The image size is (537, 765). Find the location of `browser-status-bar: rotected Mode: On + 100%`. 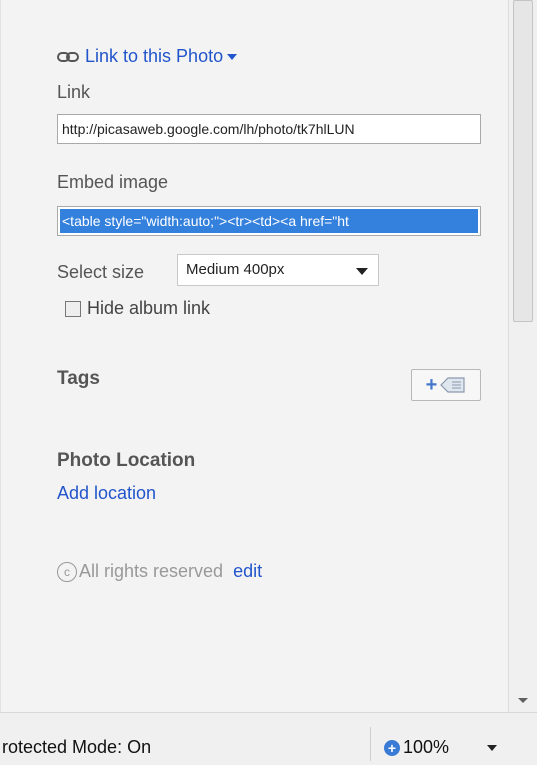

browser-status-bar: rotected Mode: On + 100% is located at coordinates (268, 738).